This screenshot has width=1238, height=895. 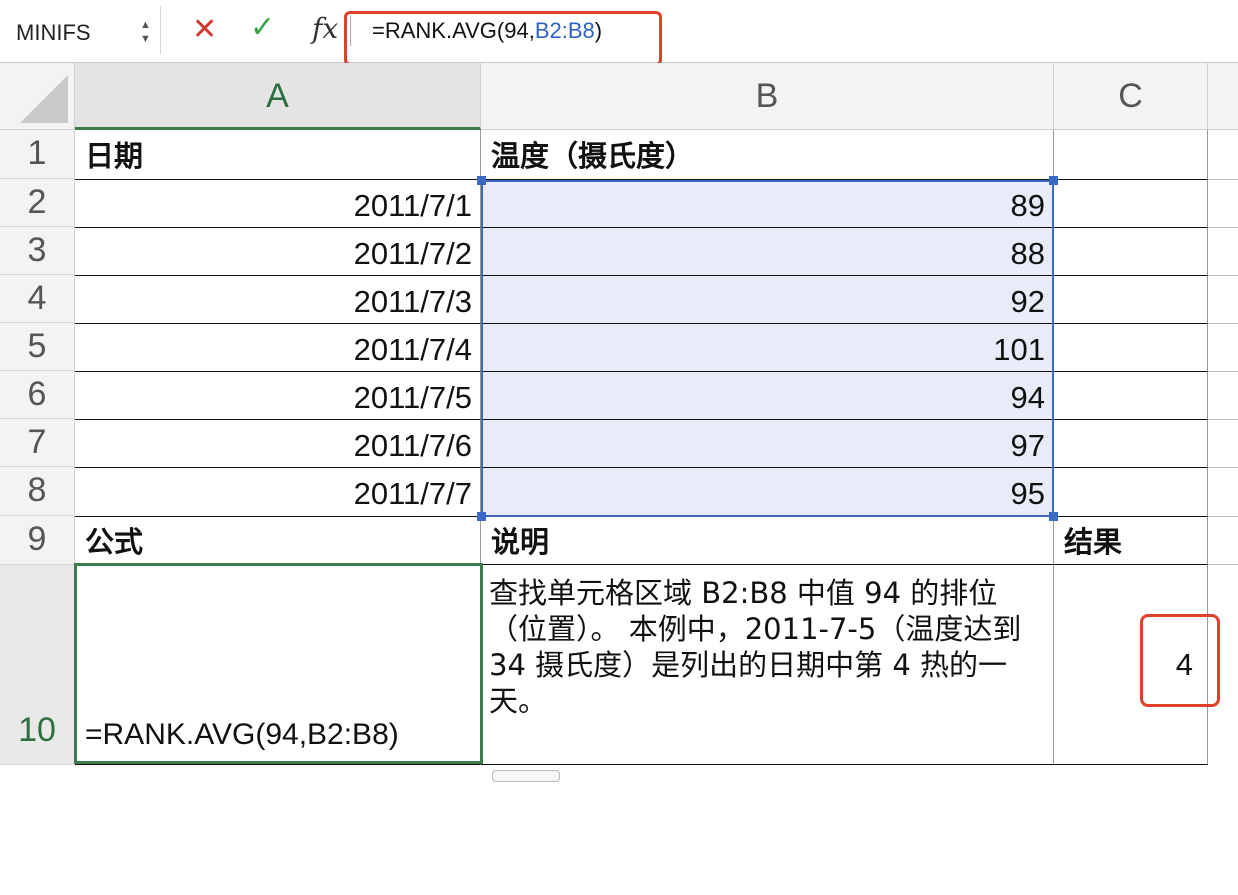 I want to click on cell-c1, so click(x=1131, y=155).